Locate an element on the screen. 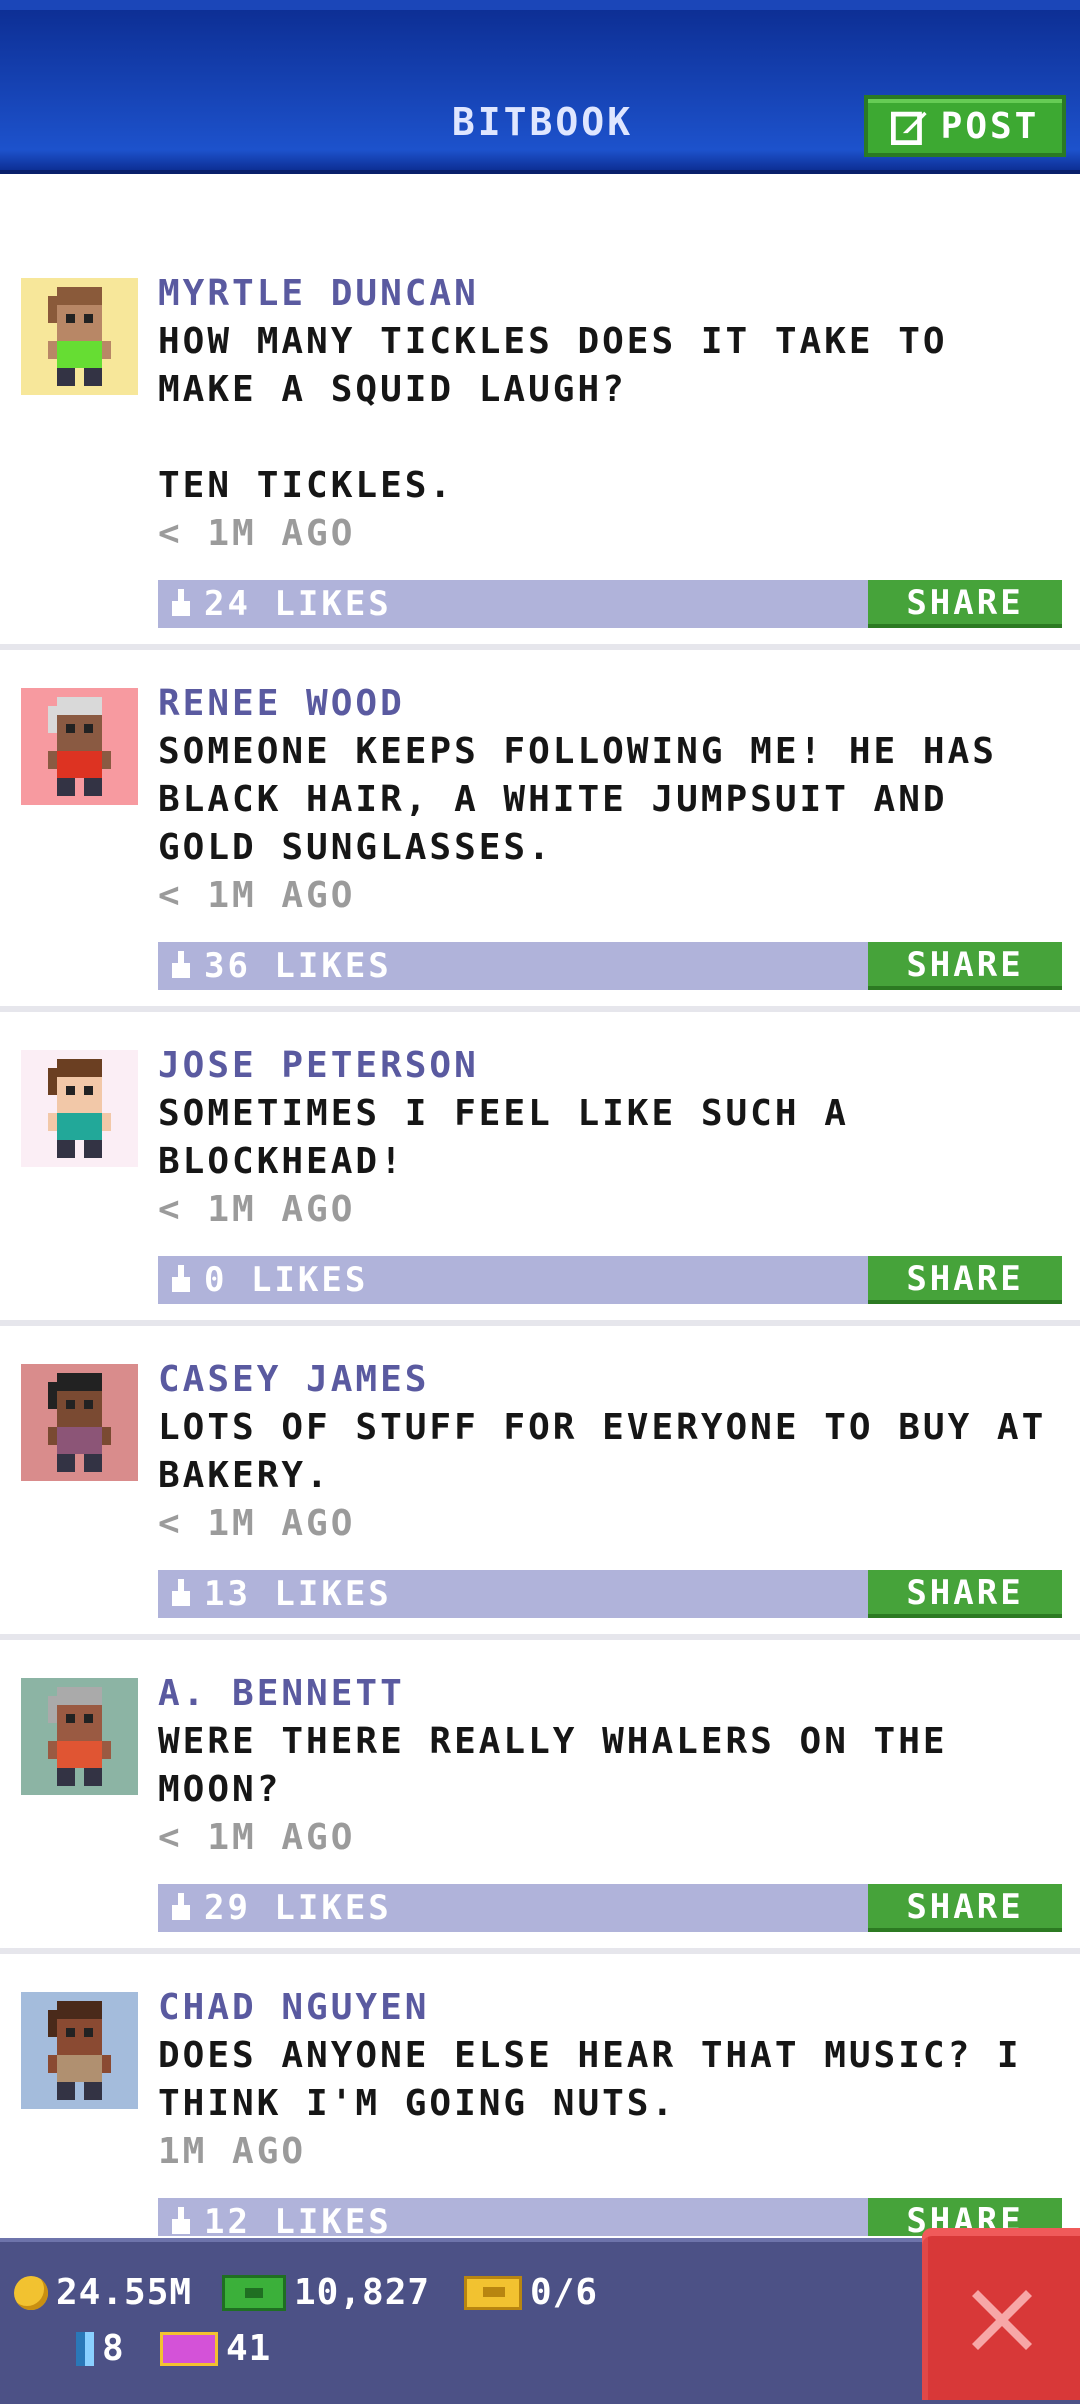  bottle-icon is located at coordinates (85, 2348).